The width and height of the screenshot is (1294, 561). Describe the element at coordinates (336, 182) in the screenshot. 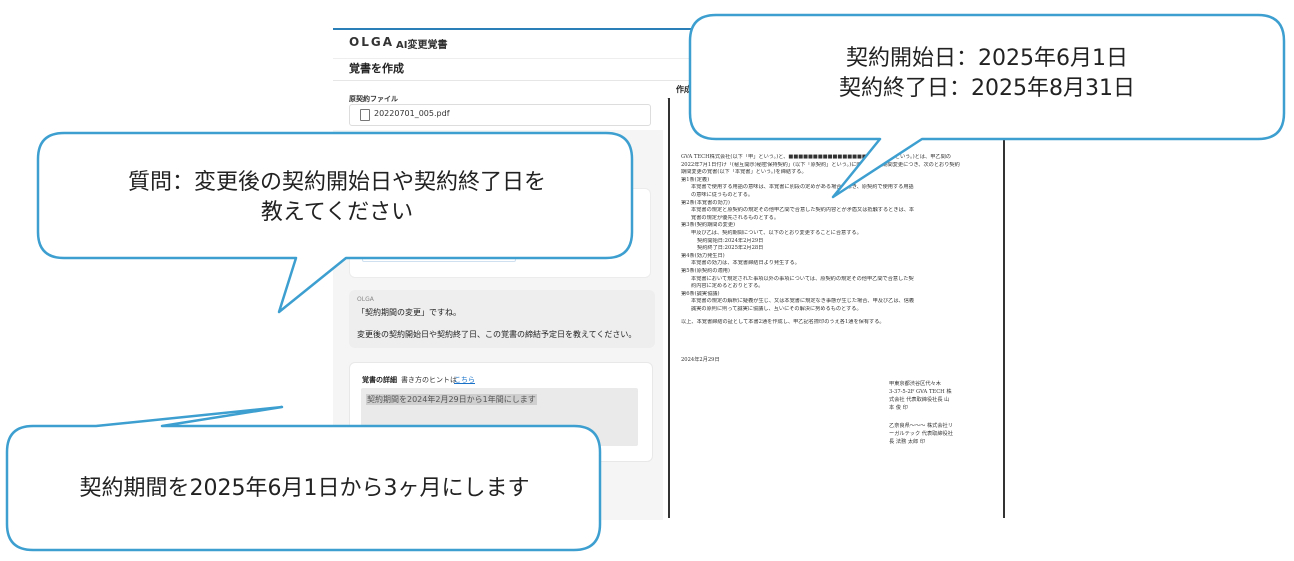

I see `callout-line: 質問：変更後の契約開始日や契約終了日を` at that location.